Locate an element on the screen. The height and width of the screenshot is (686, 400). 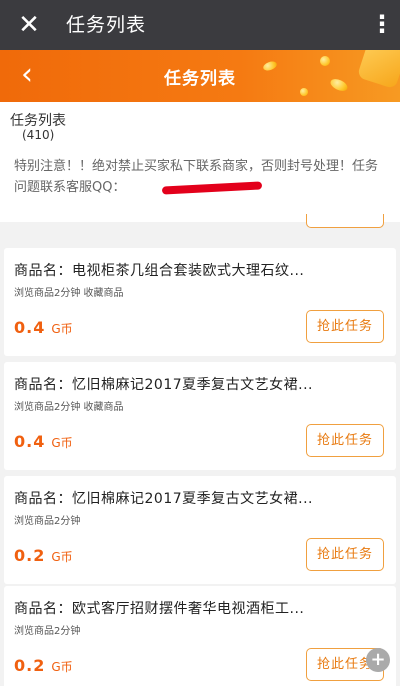
page-header: ‹ 任务列表 is located at coordinates (200, 76).